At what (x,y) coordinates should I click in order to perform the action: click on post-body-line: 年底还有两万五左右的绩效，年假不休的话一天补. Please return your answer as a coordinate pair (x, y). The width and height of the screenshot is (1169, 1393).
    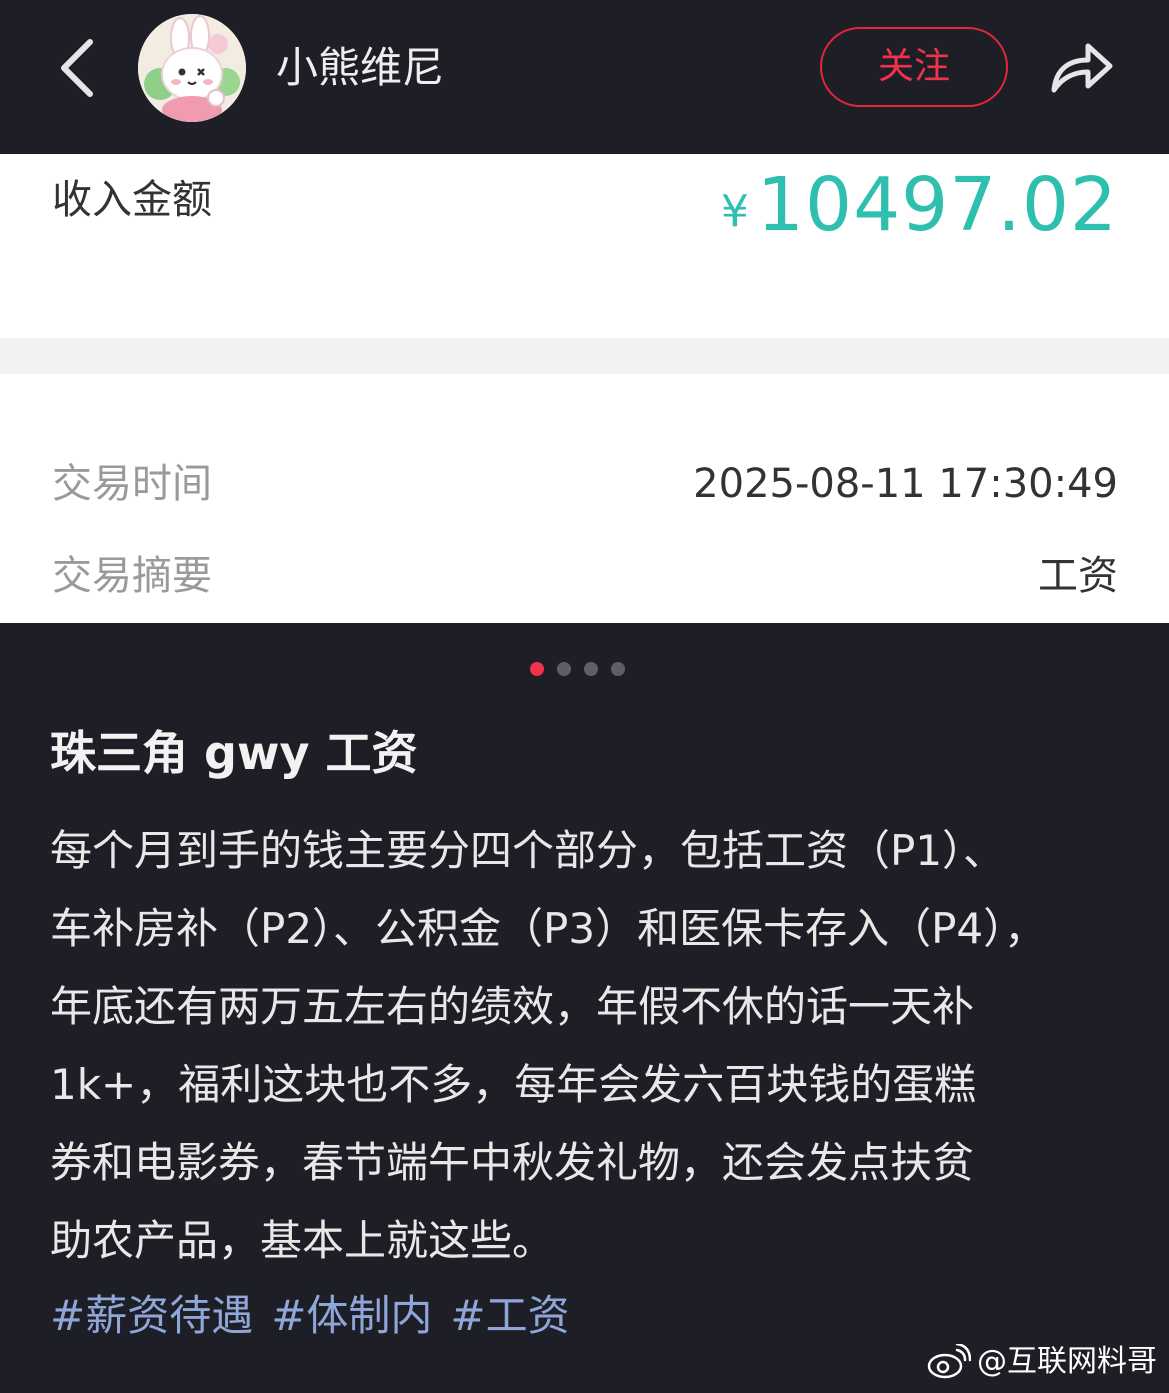
    Looking at the image, I should click on (512, 1006).